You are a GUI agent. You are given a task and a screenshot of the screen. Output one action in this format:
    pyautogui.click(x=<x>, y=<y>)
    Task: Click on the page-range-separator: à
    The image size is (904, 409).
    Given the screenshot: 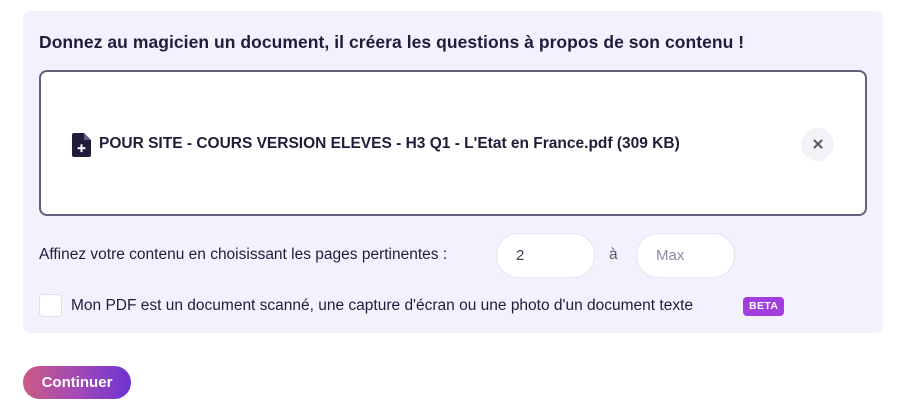 What is the action you would take?
    pyautogui.click(x=613, y=254)
    